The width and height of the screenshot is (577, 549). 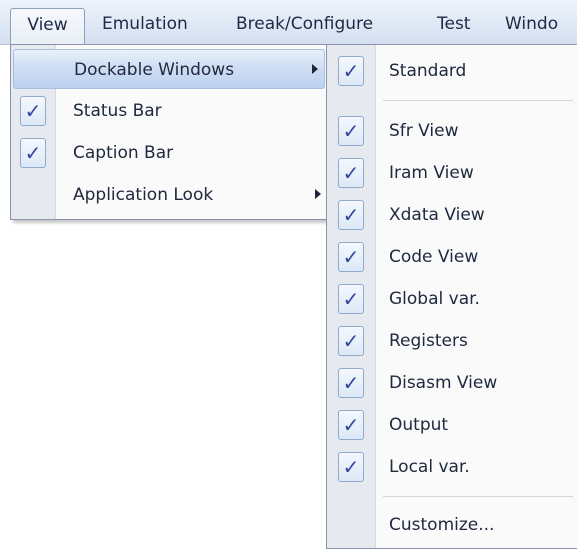 I want to click on menu-item-caption-bar: ✓ Caption Bar, so click(x=169, y=153).